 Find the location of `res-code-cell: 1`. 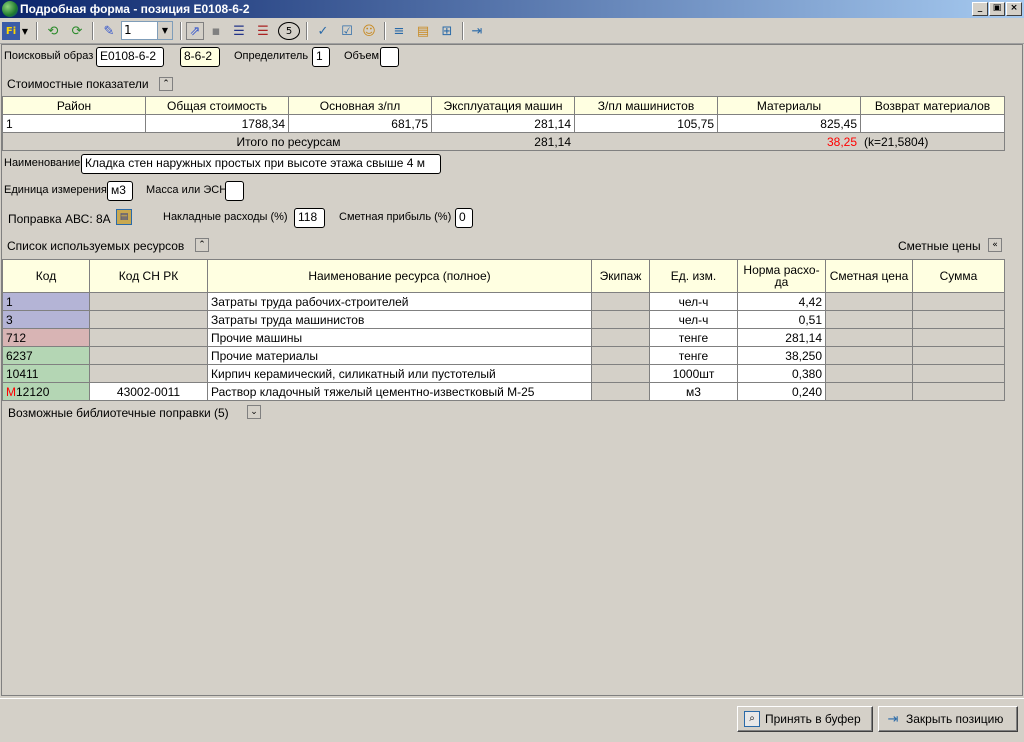

res-code-cell: 1 is located at coordinates (46, 301).